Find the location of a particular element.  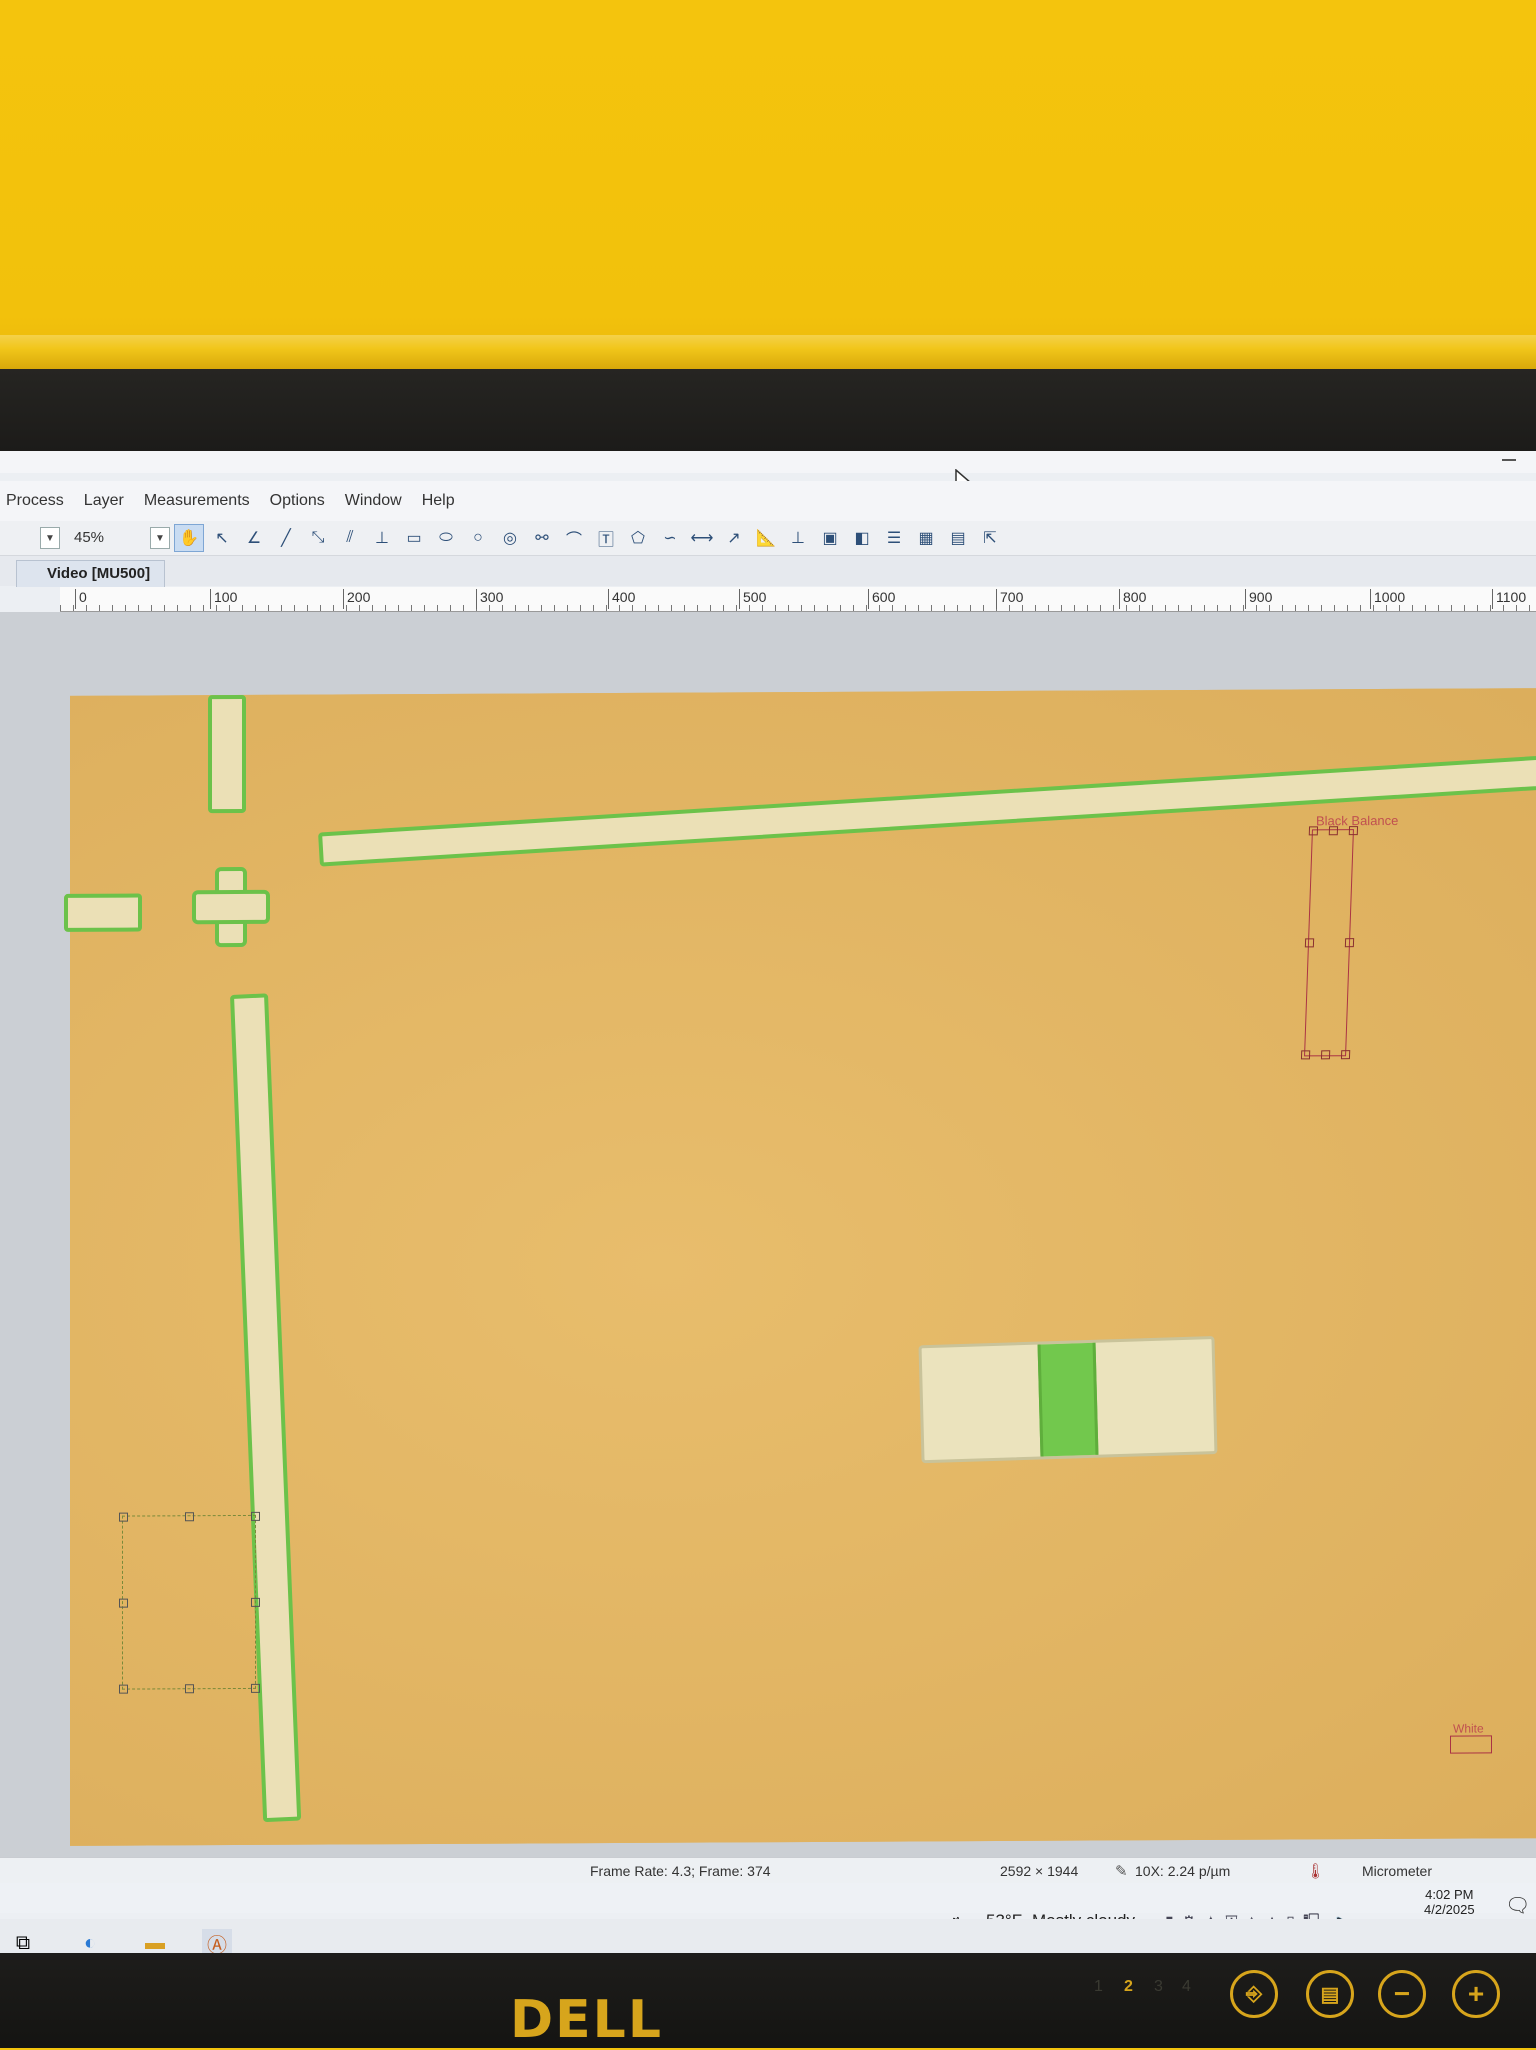

roi-left is located at coordinates (189, 1602).